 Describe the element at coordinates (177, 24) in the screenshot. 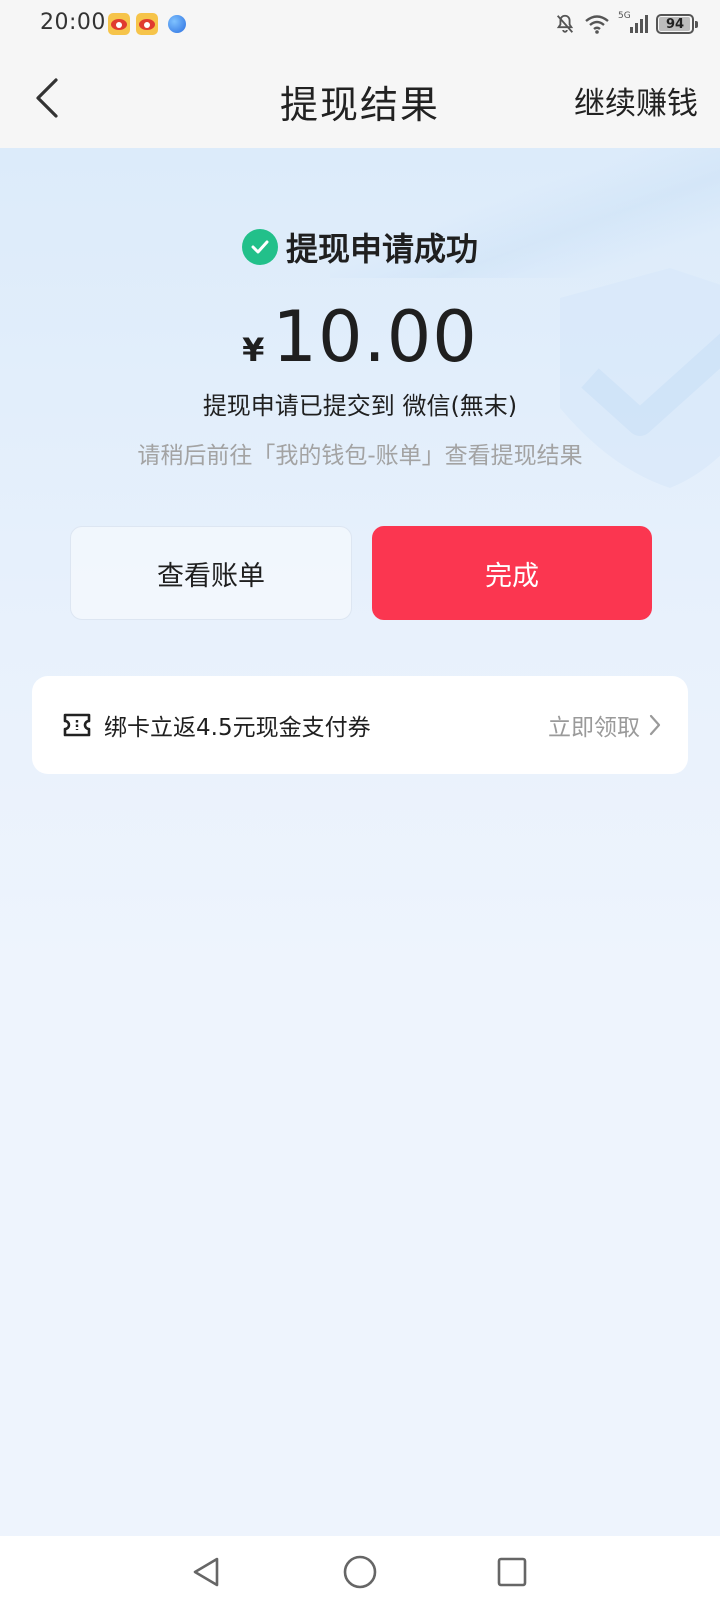

I see `browser-app-icon` at that location.